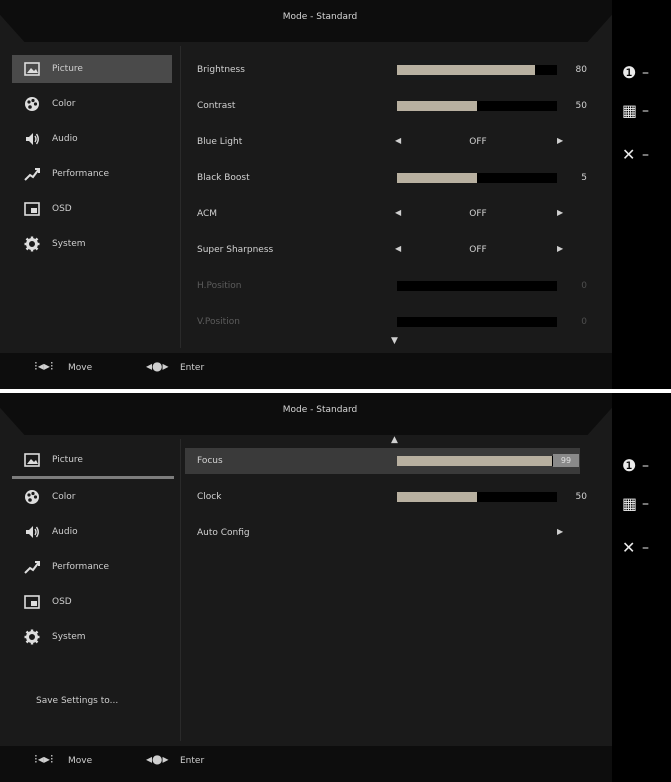 This screenshot has width=671, height=782. Describe the element at coordinates (32, 209) in the screenshot. I see `osd-icon` at that location.